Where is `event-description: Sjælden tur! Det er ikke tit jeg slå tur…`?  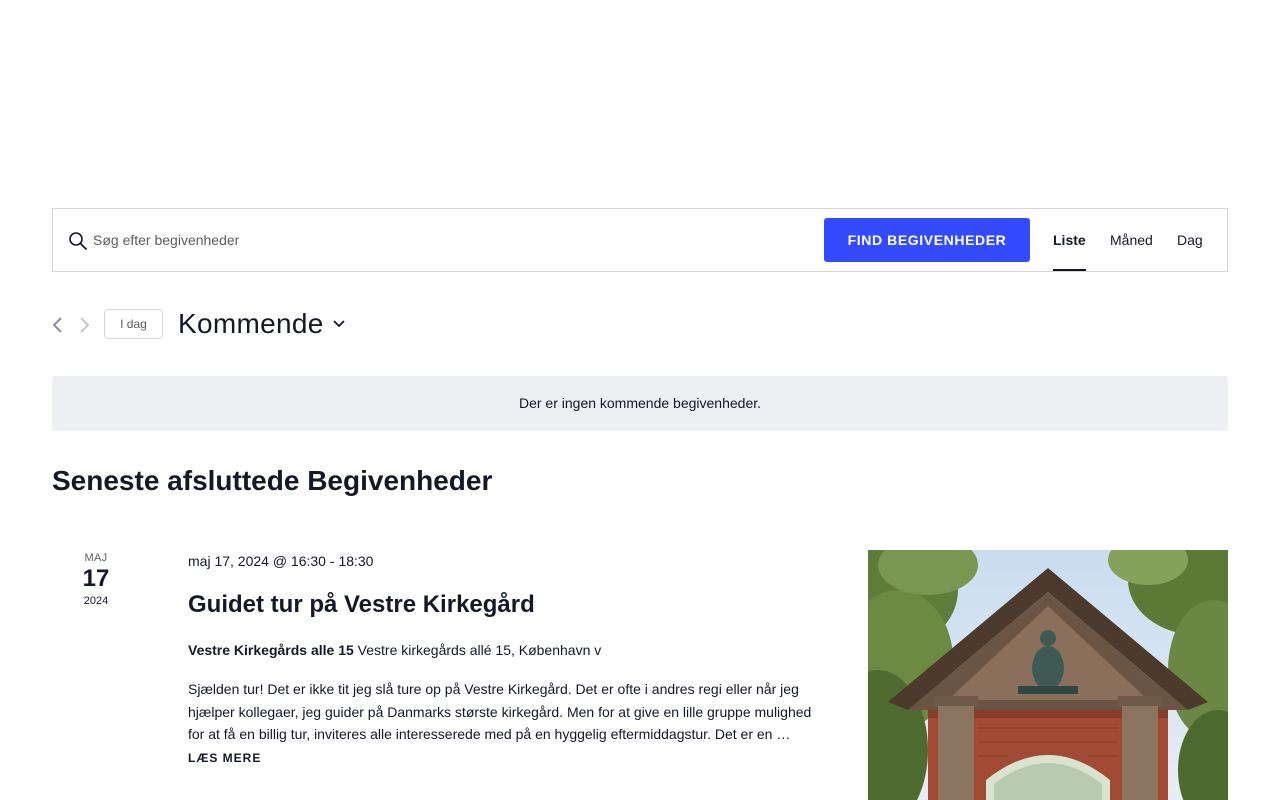 event-description: Sjælden tur! Det er ikke tit jeg slå tur… is located at coordinates (500, 711).